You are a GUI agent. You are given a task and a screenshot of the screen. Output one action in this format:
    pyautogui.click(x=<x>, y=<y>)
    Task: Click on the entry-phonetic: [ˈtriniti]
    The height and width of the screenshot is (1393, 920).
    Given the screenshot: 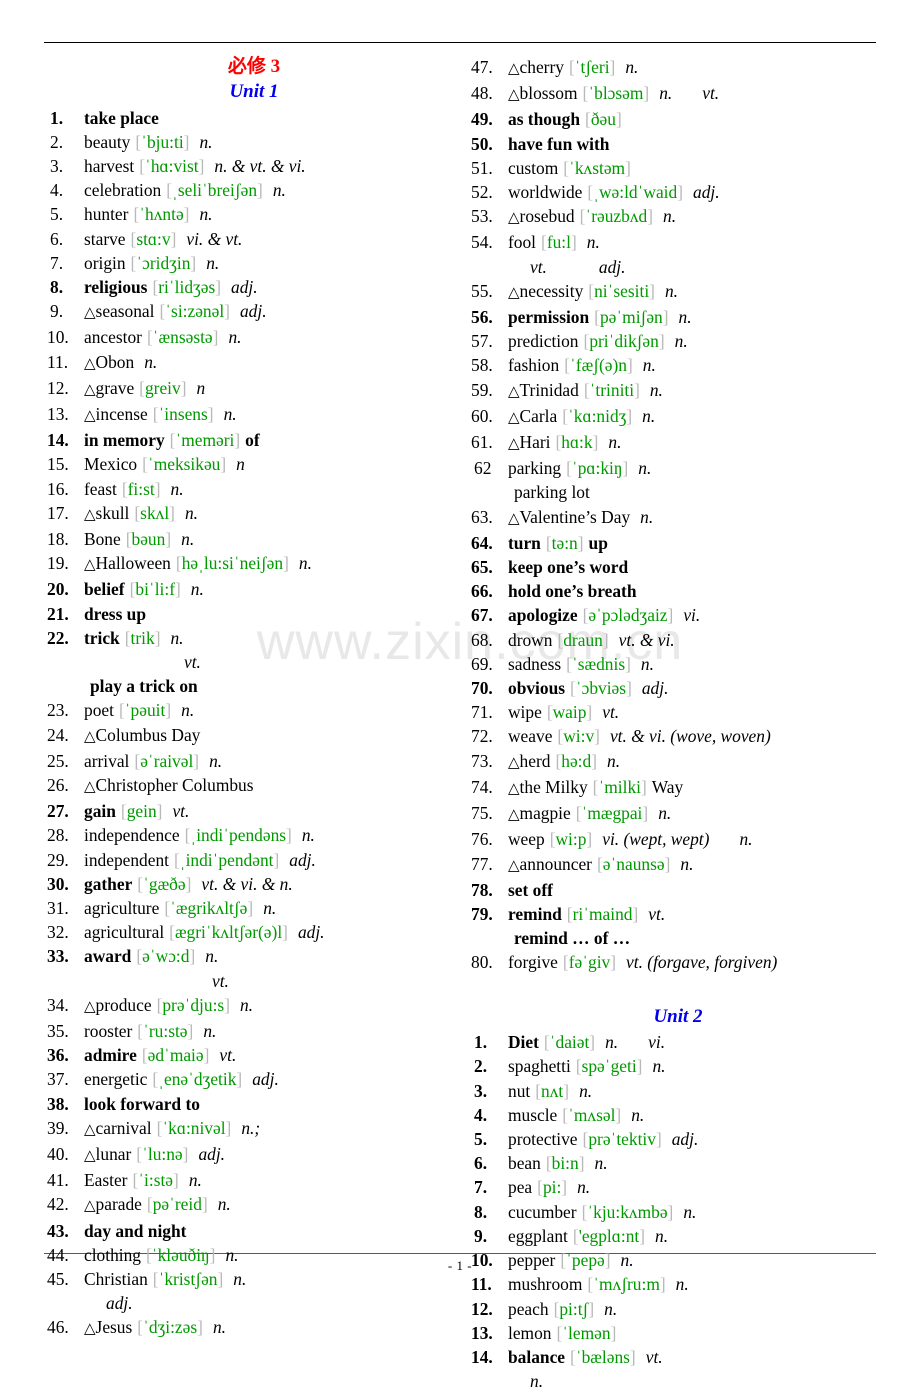 What is the action you would take?
    pyautogui.click(x=612, y=390)
    